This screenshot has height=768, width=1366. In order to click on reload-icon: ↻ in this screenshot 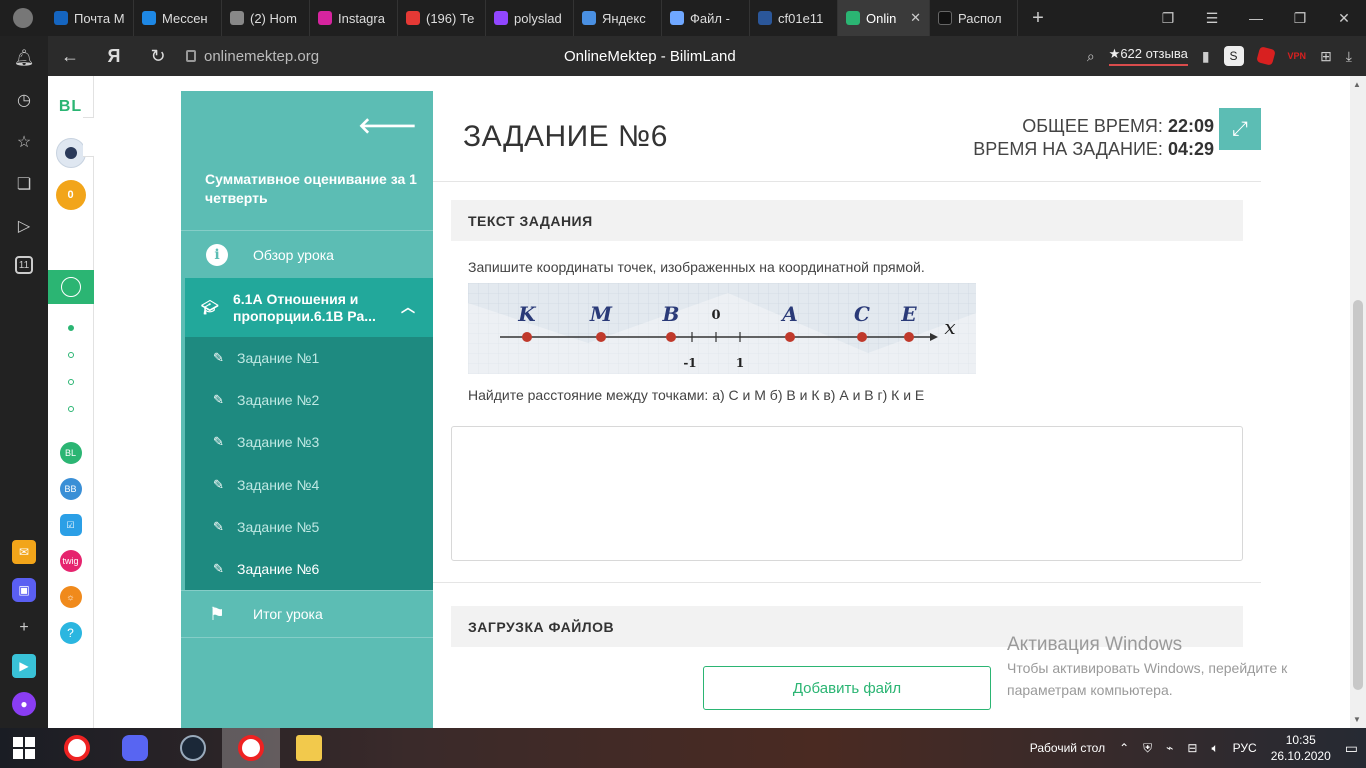, I will do `click(158, 56)`.